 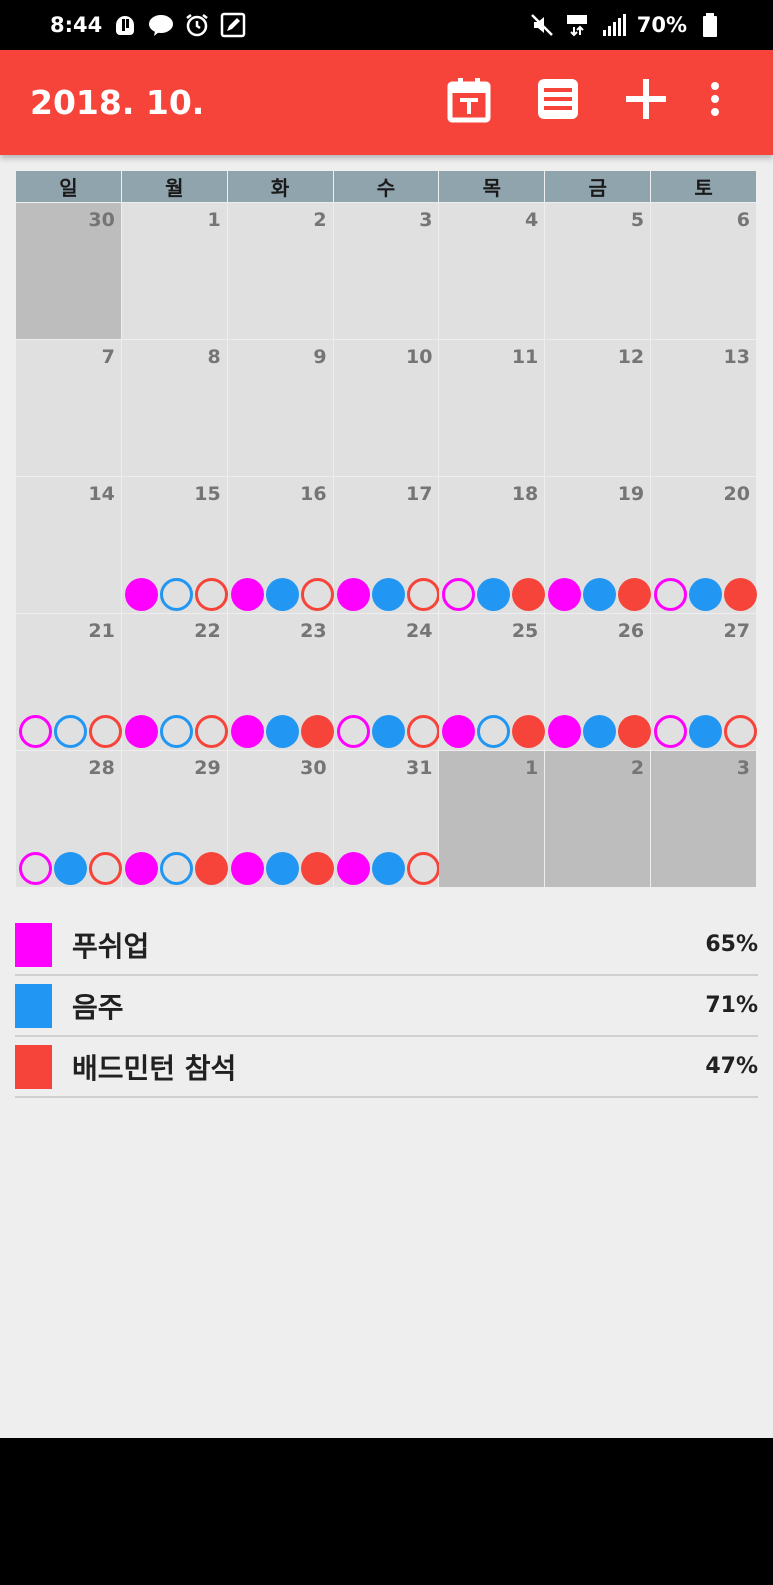 I want to click on calendar-day: 24, so click(x=386, y=682).